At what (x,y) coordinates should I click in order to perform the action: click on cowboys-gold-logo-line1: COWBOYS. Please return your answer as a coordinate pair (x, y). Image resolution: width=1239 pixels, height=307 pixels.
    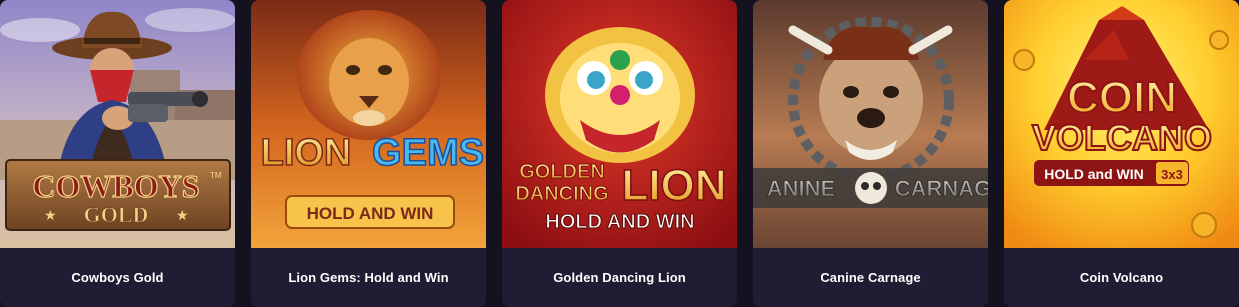
    Looking at the image, I should click on (115, 186).